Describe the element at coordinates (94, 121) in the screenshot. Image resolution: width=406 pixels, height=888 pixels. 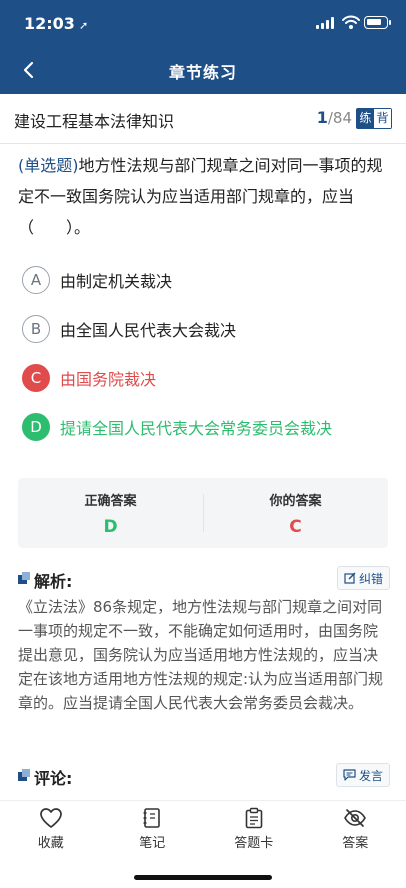
I see `subject-name: 建设工程基本法律知识` at that location.